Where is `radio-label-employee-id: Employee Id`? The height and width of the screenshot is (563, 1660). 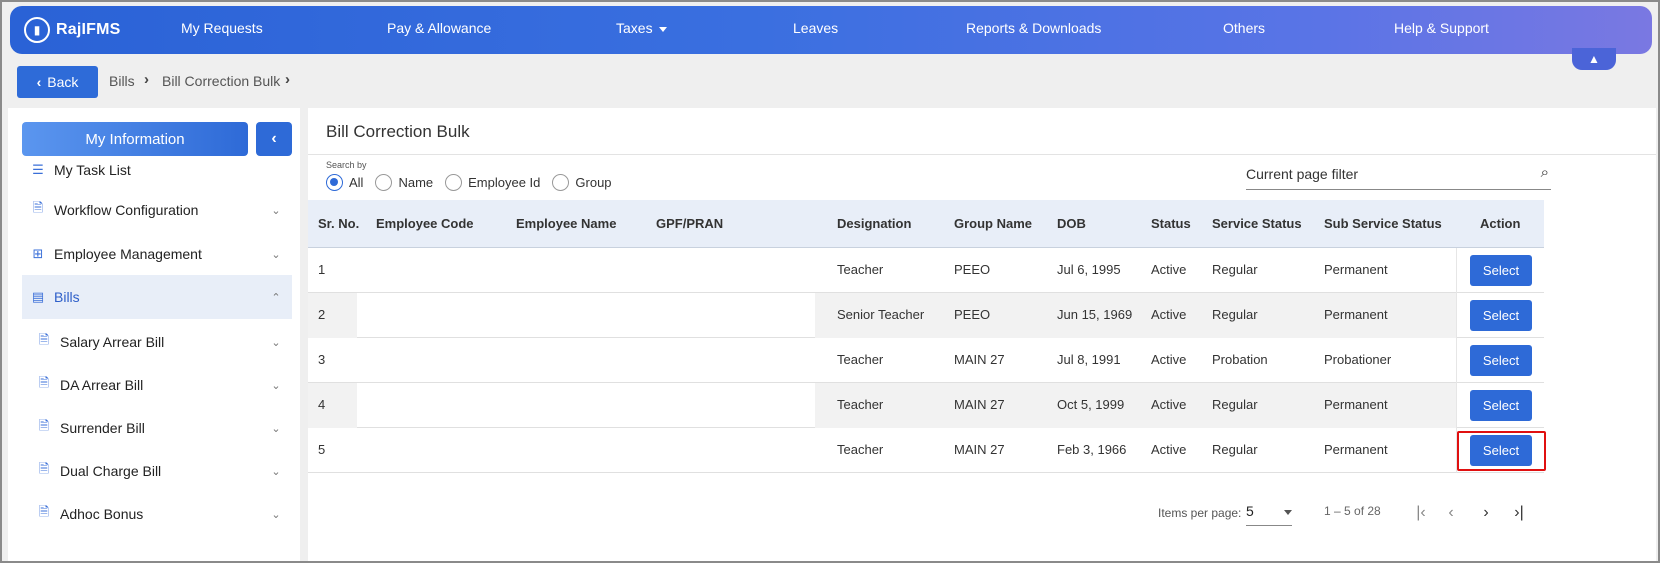 radio-label-employee-id: Employee Id is located at coordinates (504, 182).